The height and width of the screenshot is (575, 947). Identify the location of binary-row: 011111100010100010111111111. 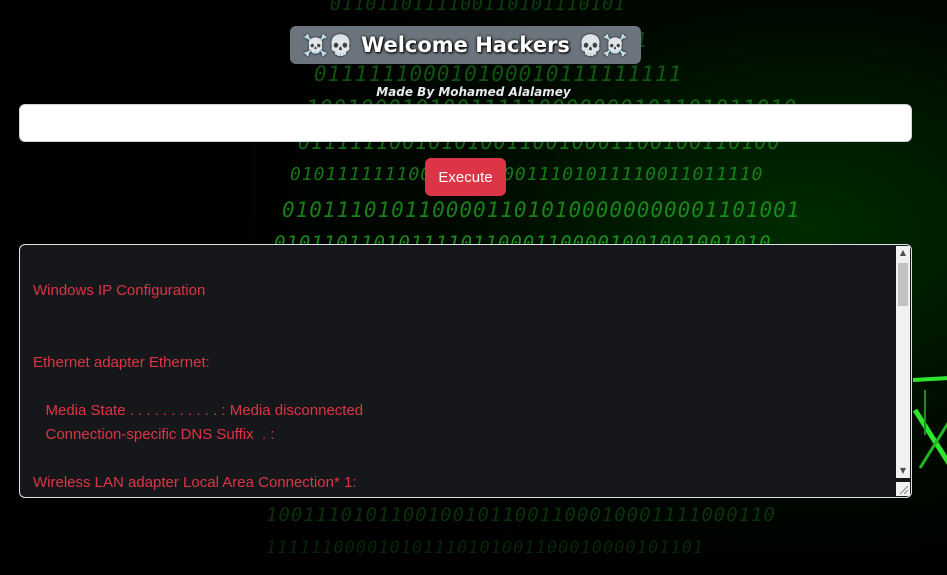
(498, 74).